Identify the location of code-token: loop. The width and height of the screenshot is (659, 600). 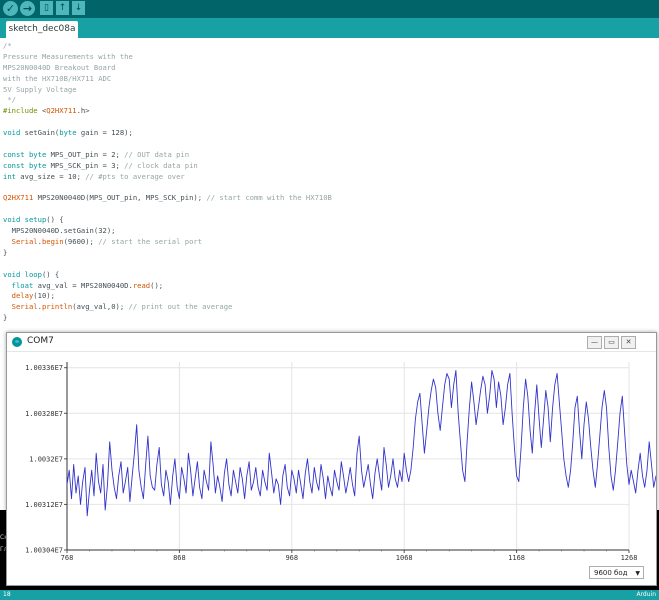
(33, 274).